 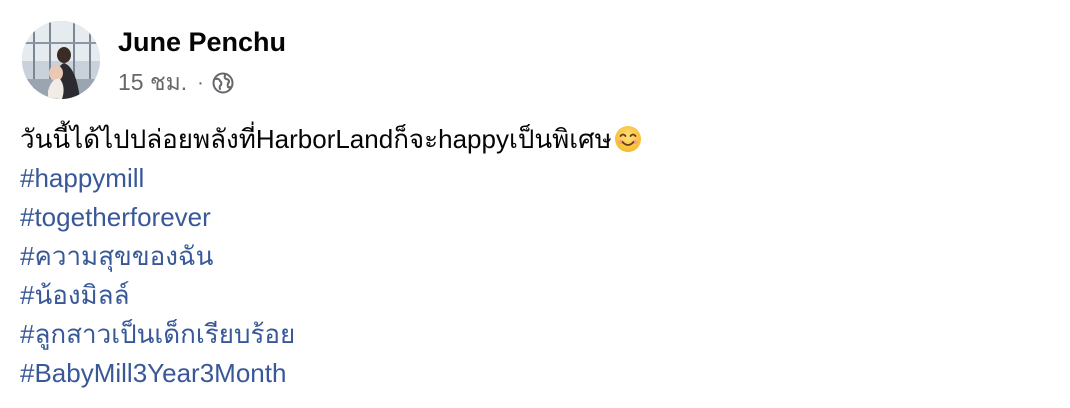 I want to click on post-time: 15 ชม., so click(x=152, y=83).